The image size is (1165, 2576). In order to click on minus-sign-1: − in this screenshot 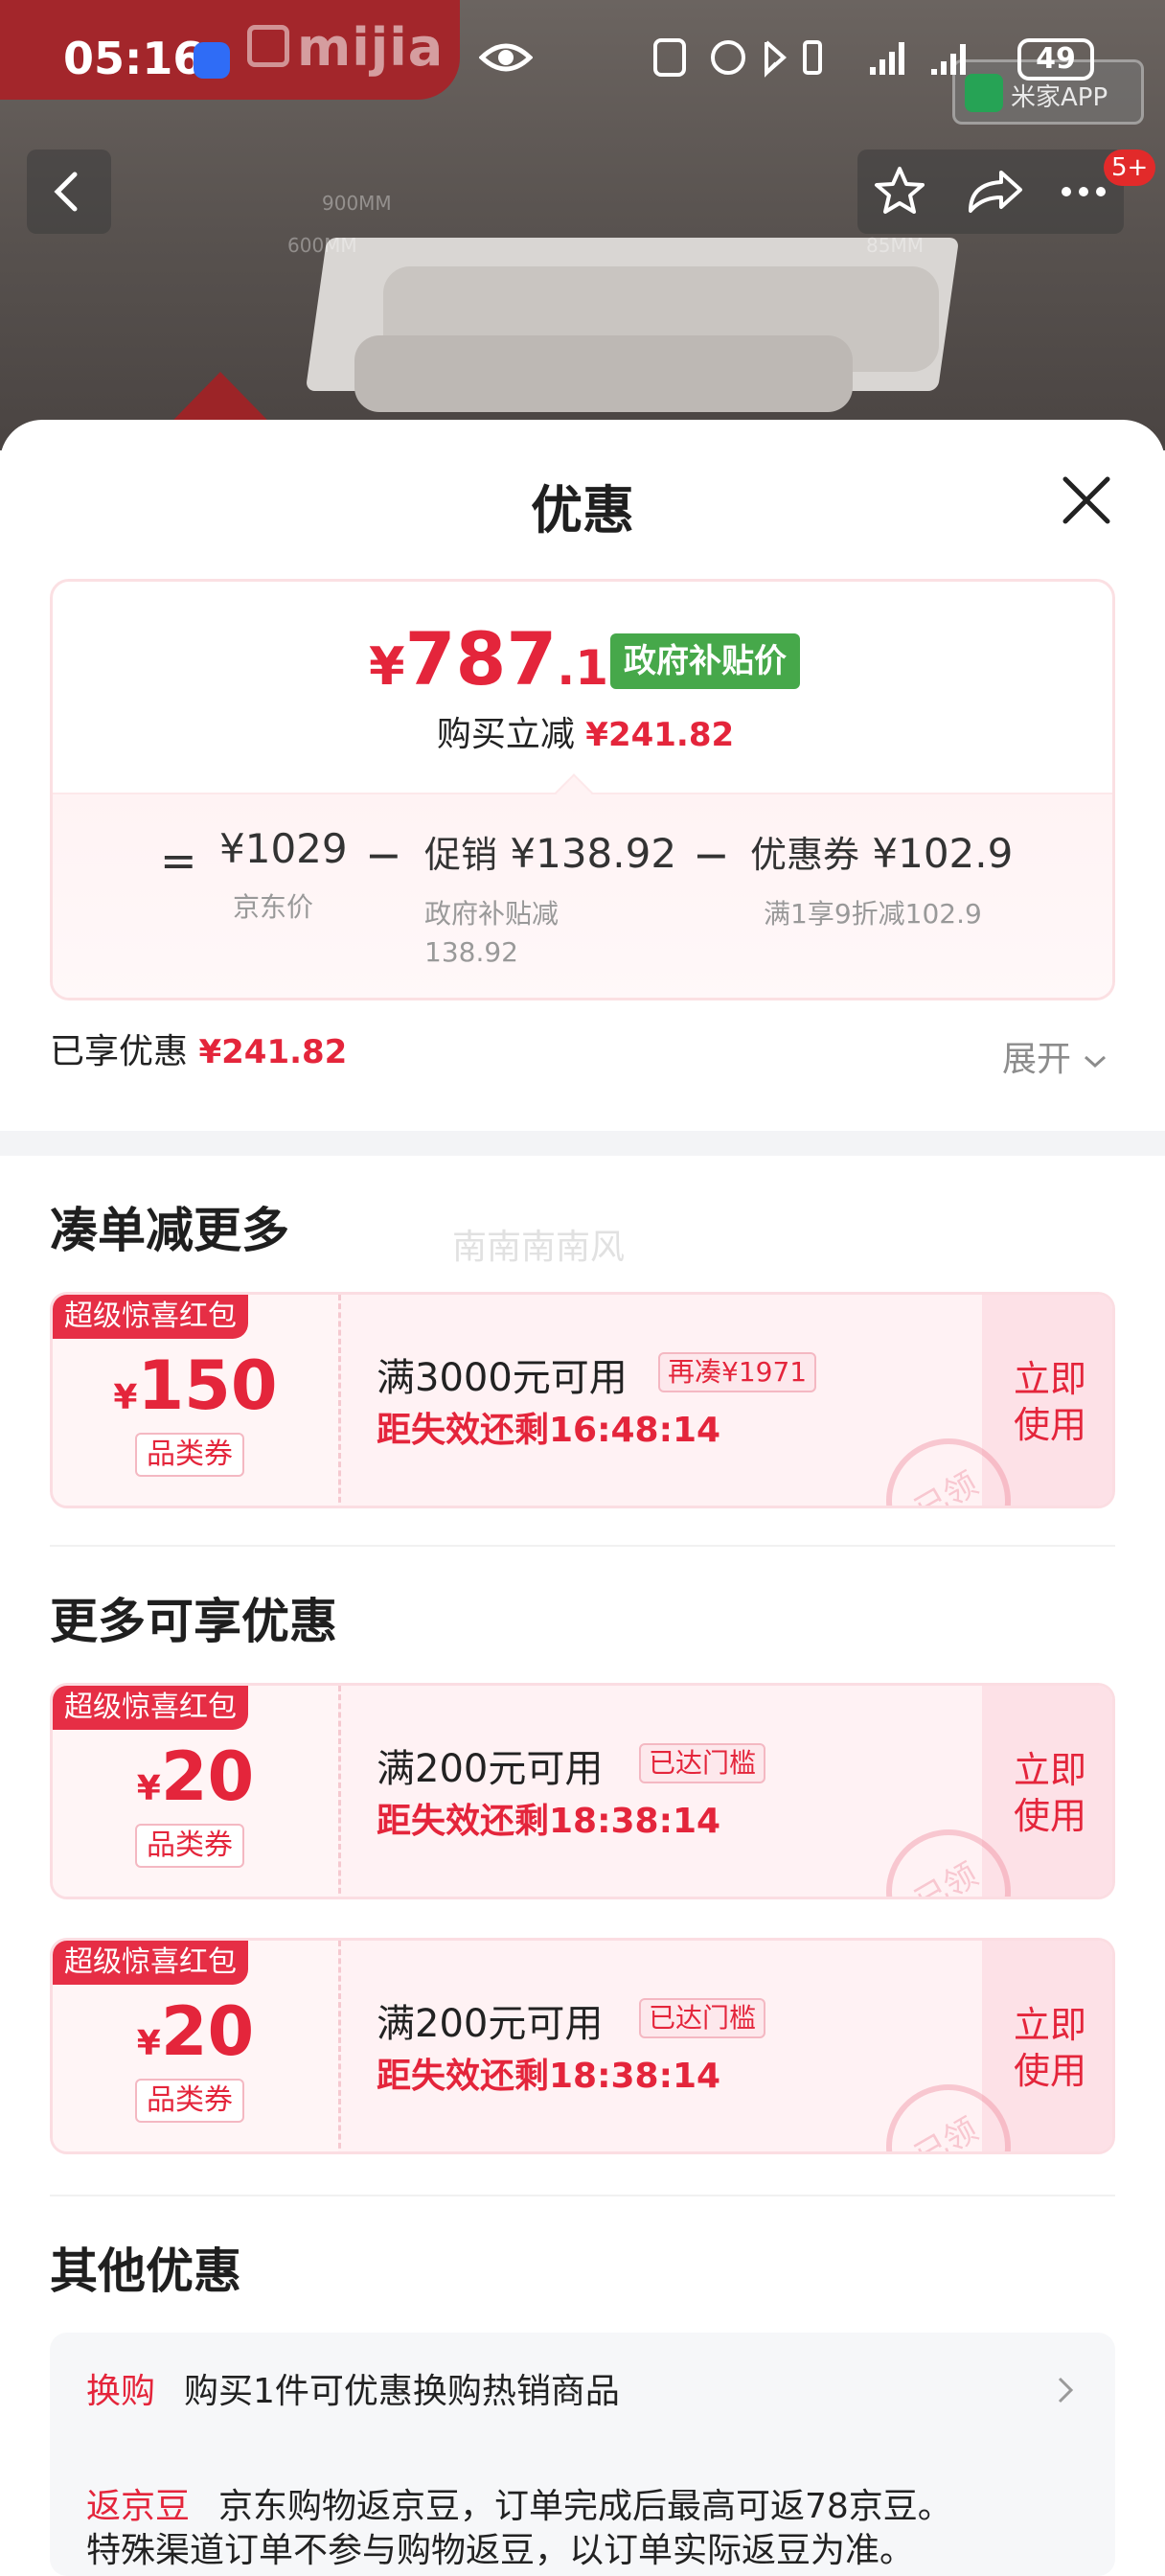, I will do `click(383, 855)`.